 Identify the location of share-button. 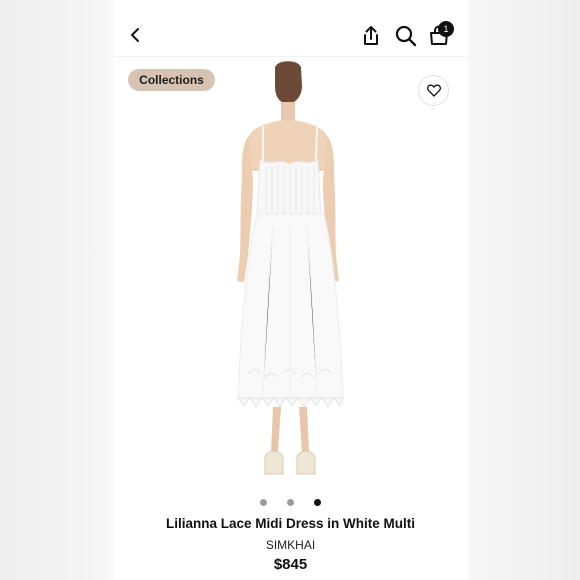
(371, 36).